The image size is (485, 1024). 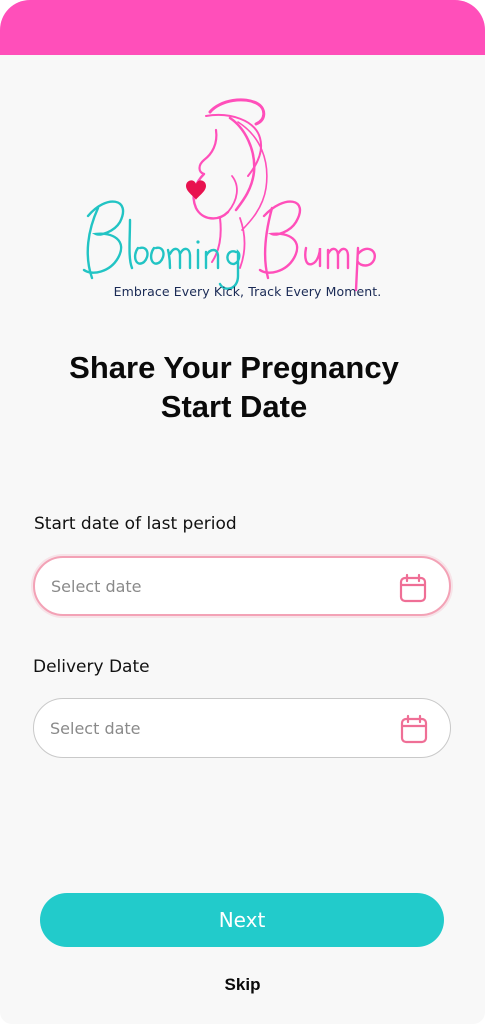 What do you see at coordinates (234, 387) in the screenshot?
I see `page-title: Share Your Pregnancy Start Date` at bounding box center [234, 387].